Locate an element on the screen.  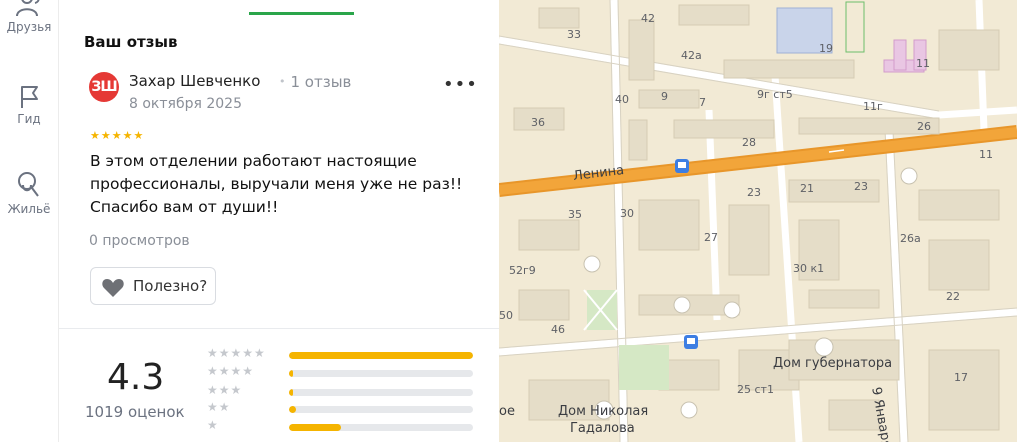
map-label: 36 is located at coordinates (538, 122).